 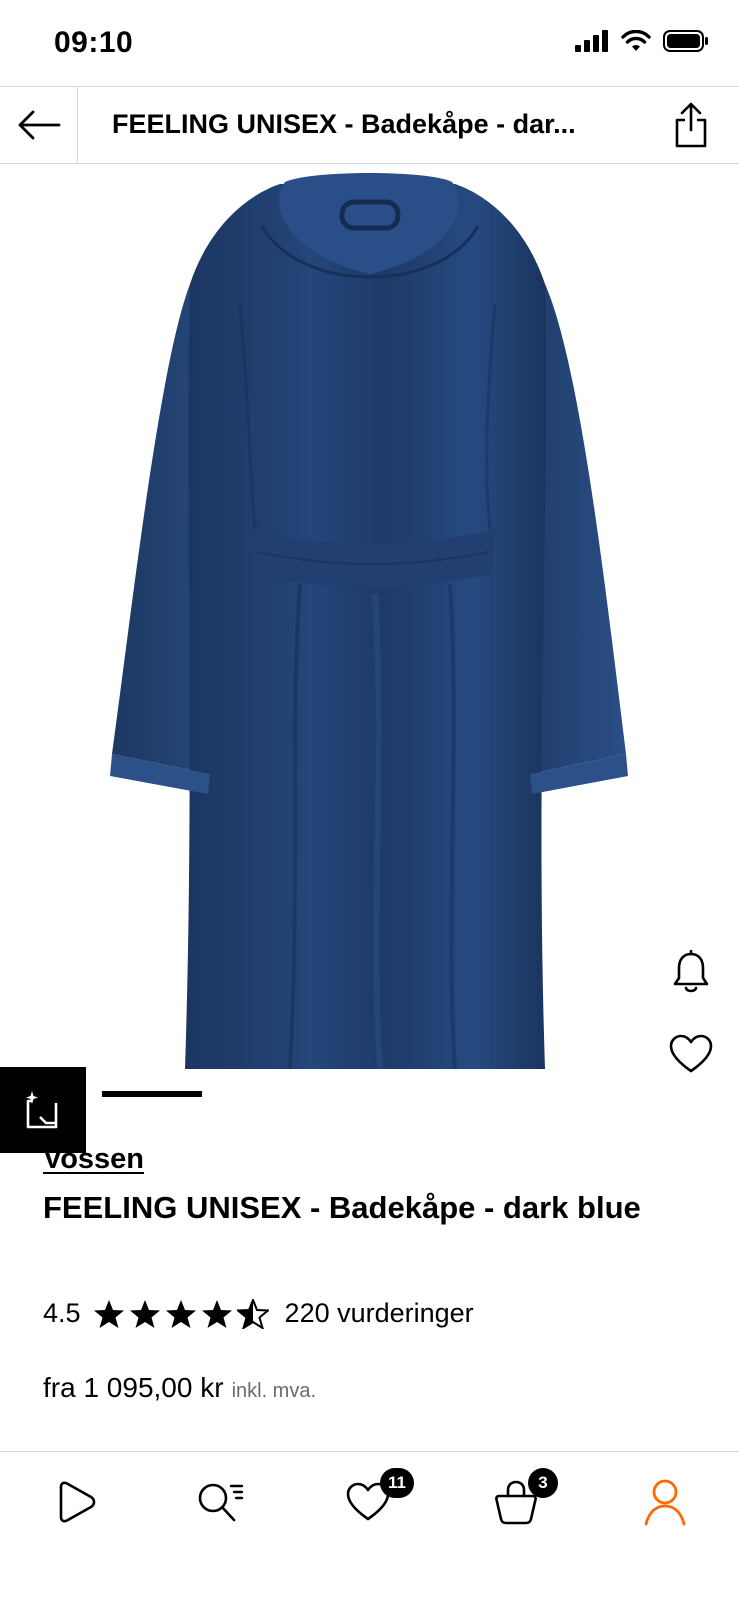 I want to click on virtual-try-on-icon, so click(x=42, y=1110).